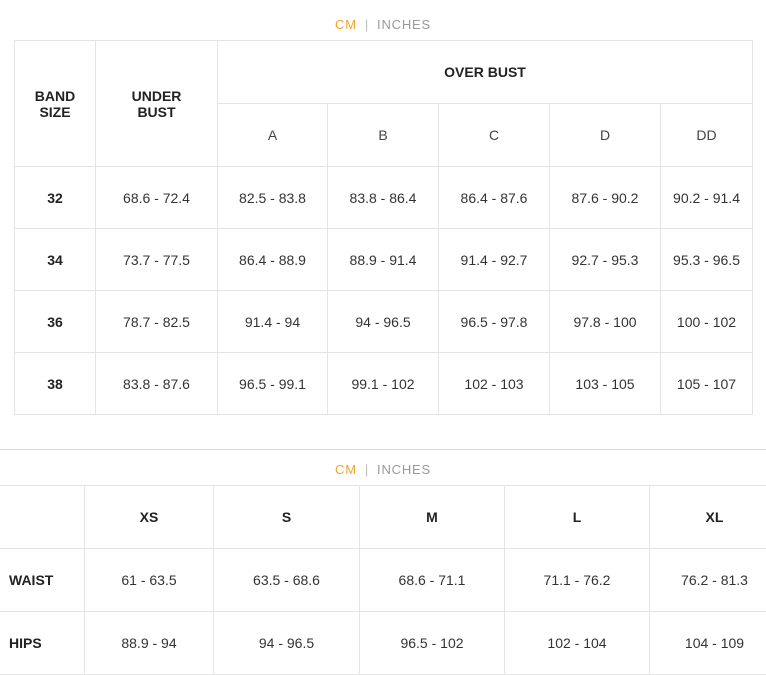 This screenshot has width=766, height=675. Describe the element at coordinates (577, 580) in the screenshot. I see `size-cell: 71.1 - 76.2` at that location.